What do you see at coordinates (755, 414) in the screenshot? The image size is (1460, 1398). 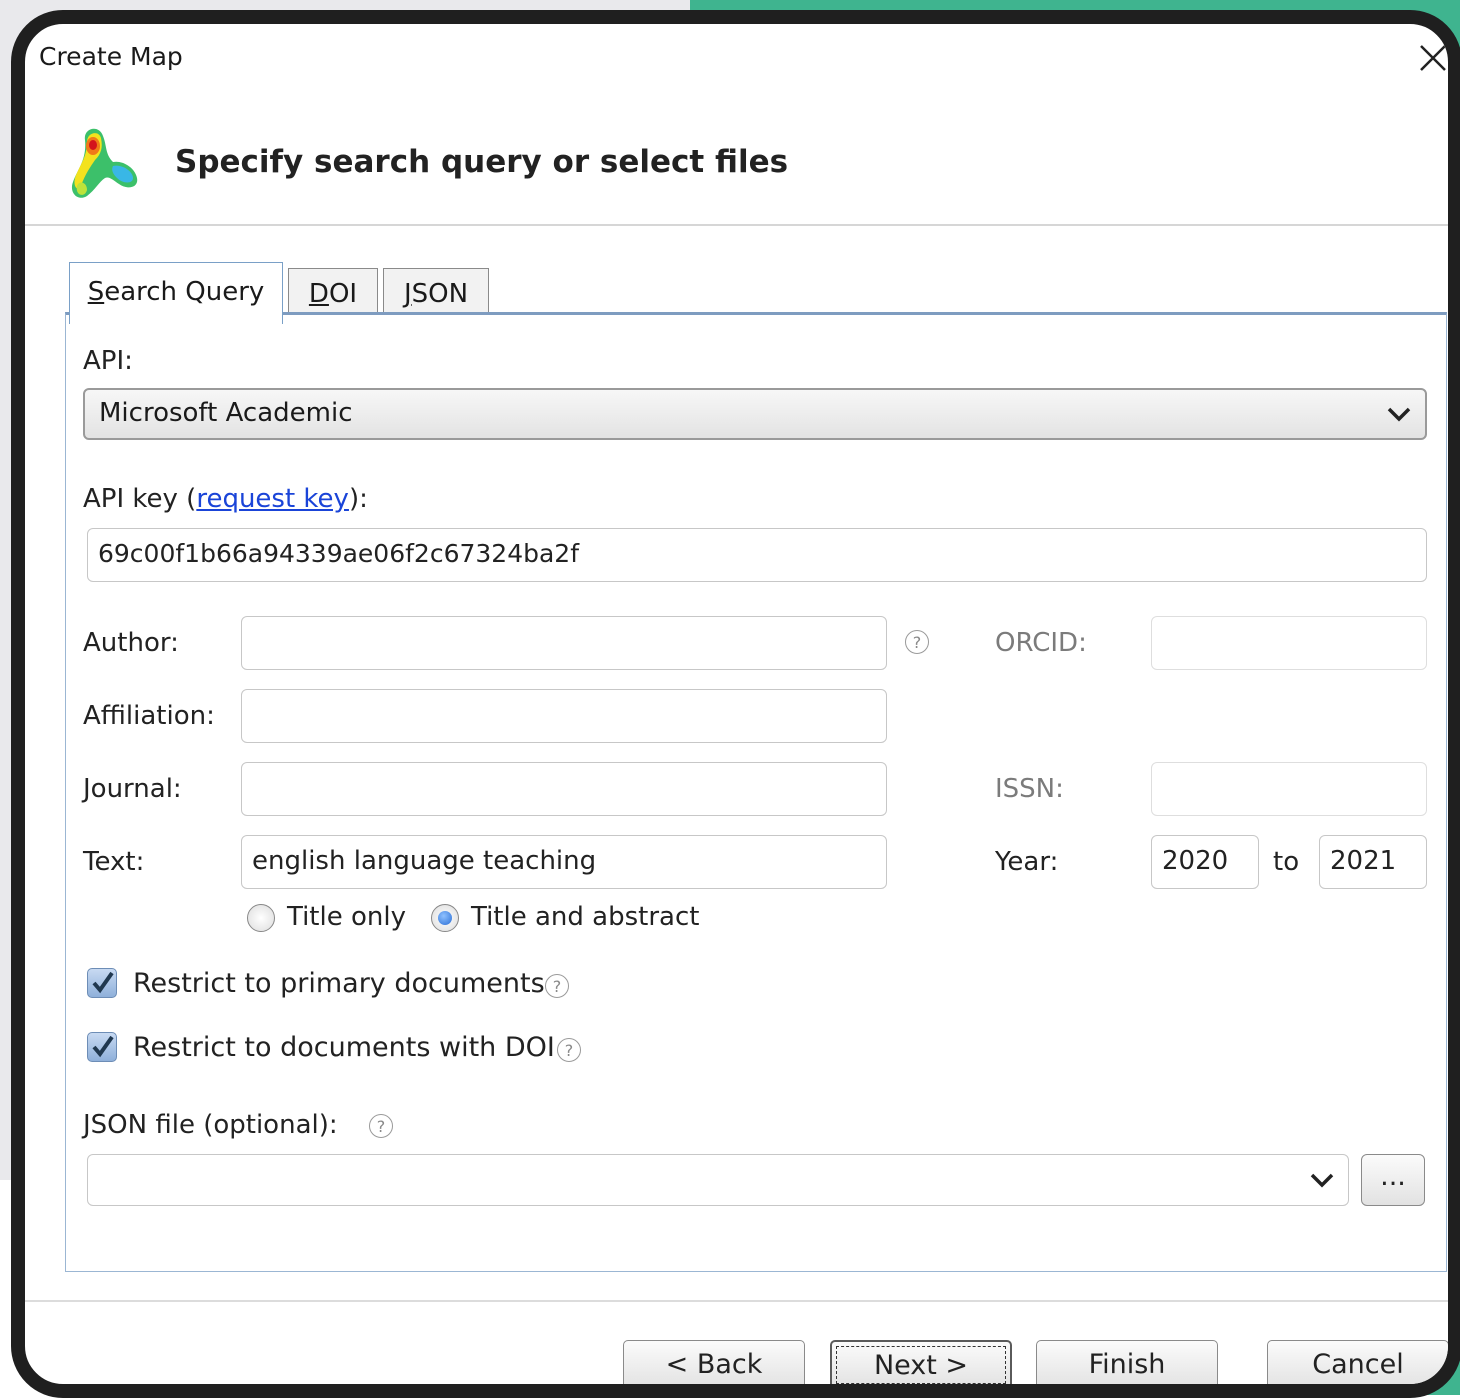 I see `api-select: Microsoft Academic` at bounding box center [755, 414].